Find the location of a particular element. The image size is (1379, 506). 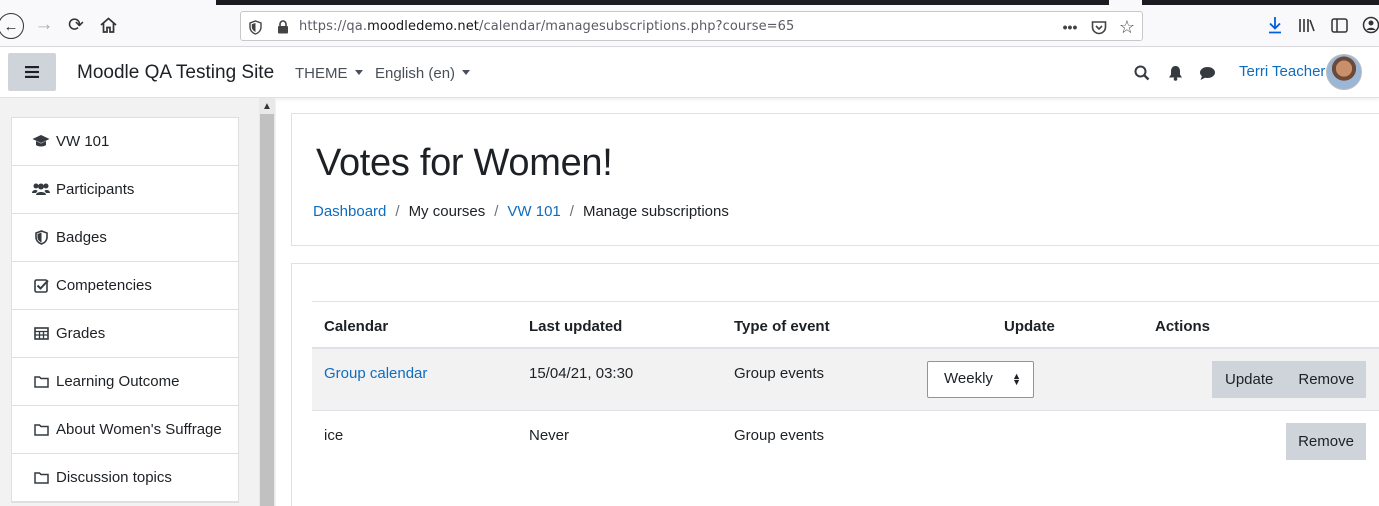

drawer-item-competencies: Competencies is located at coordinates (125, 286).